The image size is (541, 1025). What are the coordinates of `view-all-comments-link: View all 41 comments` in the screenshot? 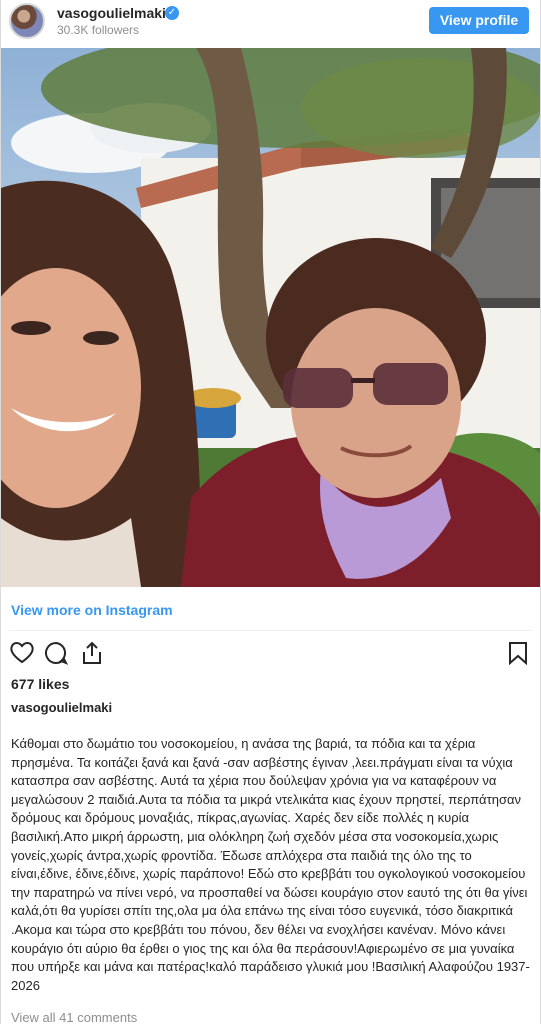 It's located at (74, 1017).